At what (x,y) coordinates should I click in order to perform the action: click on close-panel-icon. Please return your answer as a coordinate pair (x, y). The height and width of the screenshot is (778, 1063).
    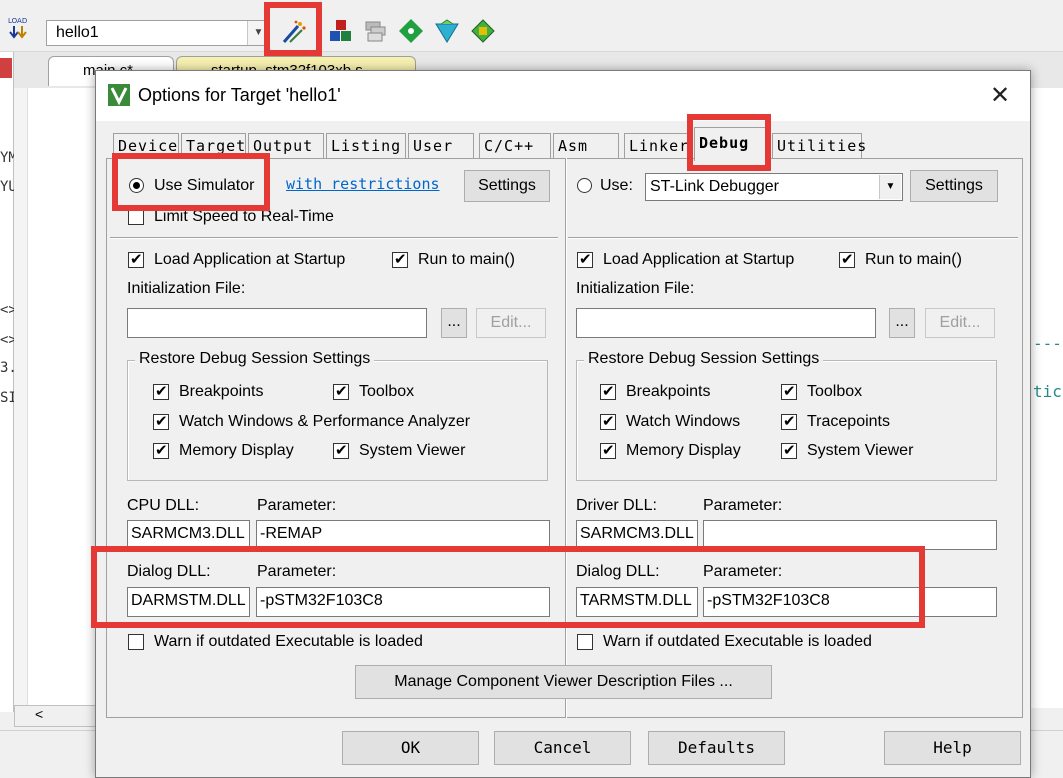
    Looking at the image, I should click on (6, 68).